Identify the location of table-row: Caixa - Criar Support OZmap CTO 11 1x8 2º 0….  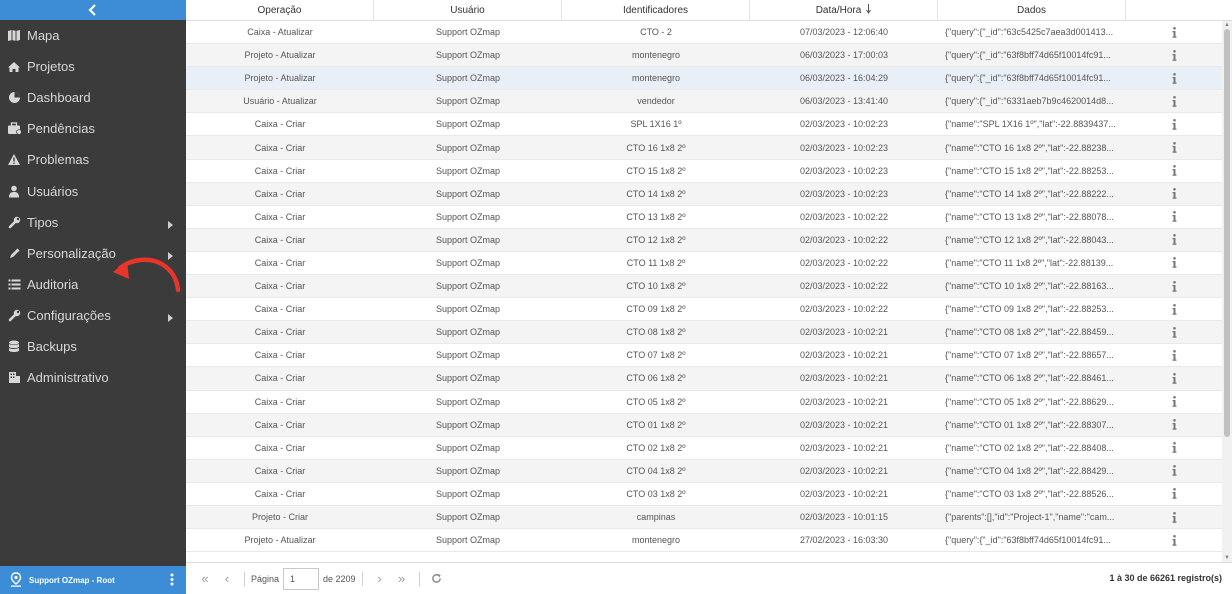
(709, 264).